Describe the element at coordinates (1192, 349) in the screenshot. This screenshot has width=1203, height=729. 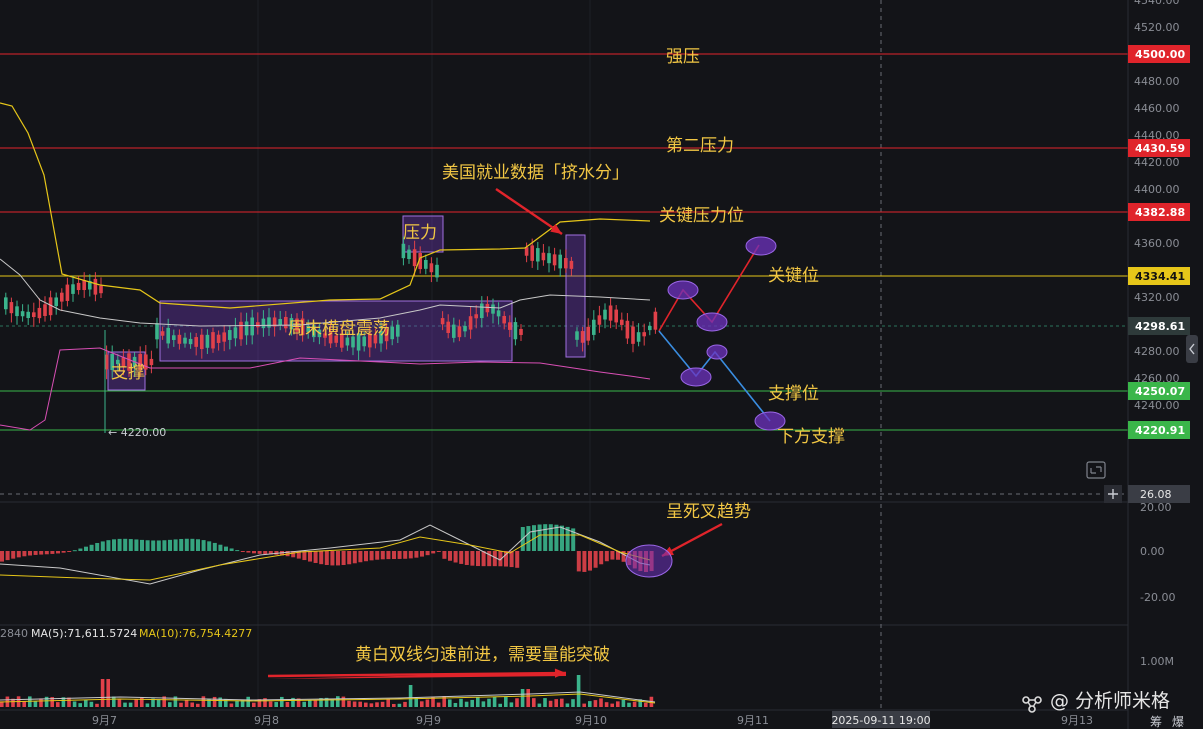
I see `collapse-handle-icon` at that location.